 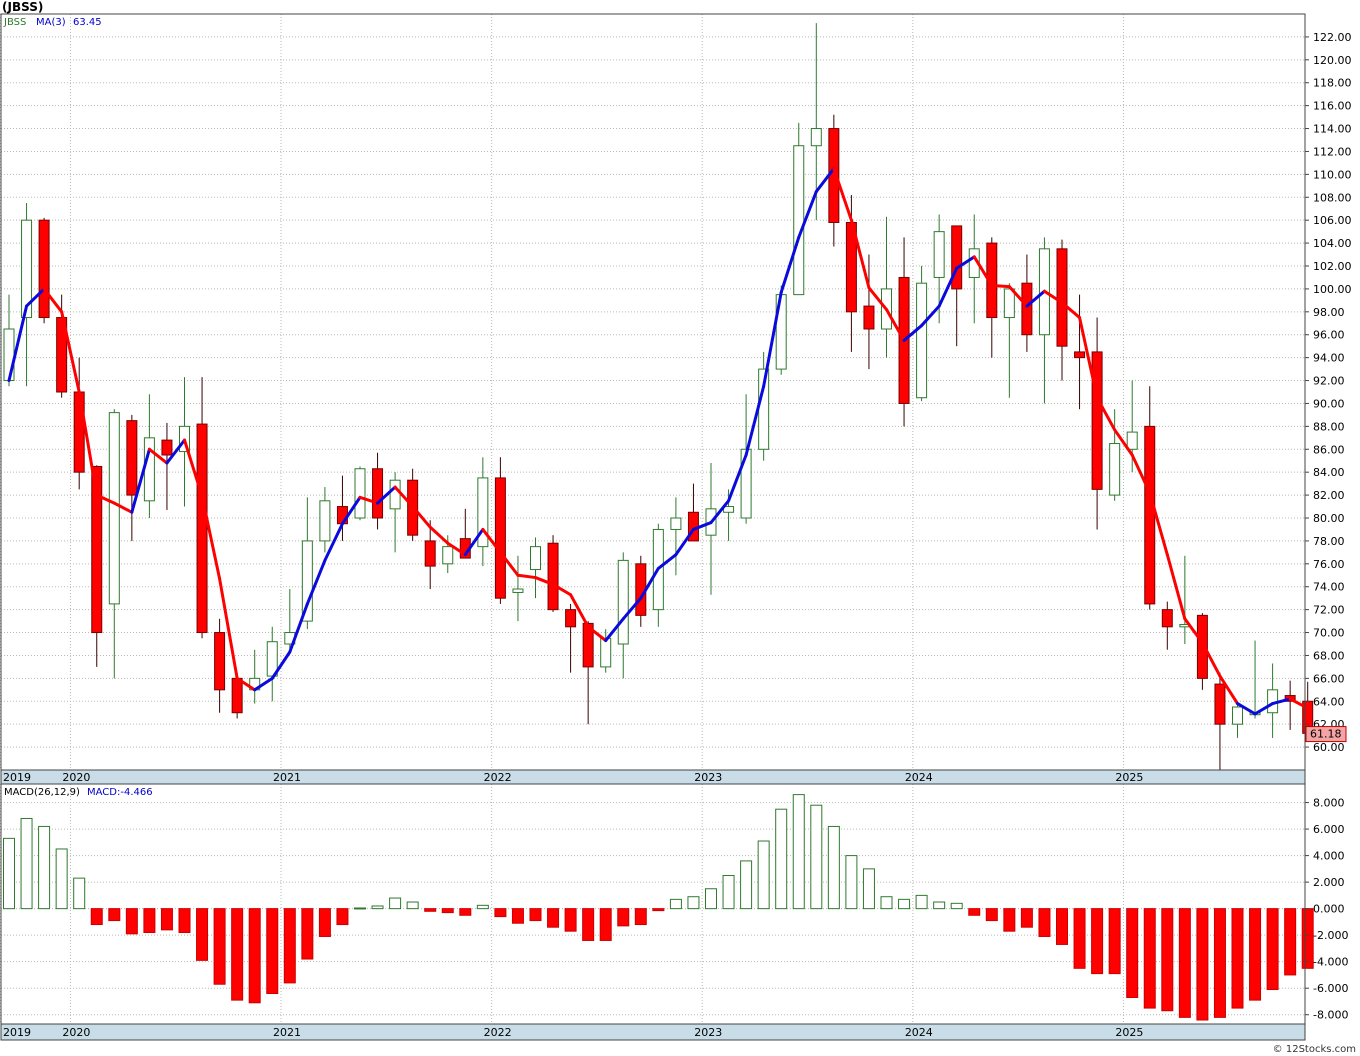 What do you see at coordinates (14, 22) in the screenshot?
I see `ticker-legend: JBSS` at bounding box center [14, 22].